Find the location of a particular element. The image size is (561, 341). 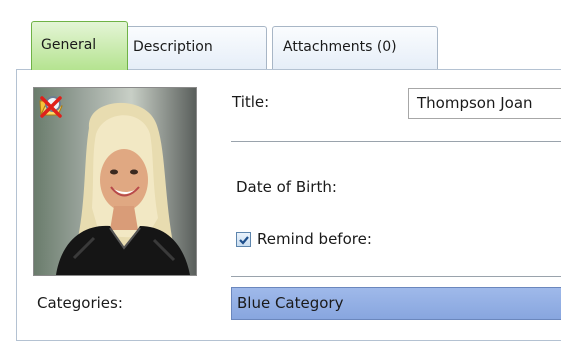

categories-label: Categories: is located at coordinates (80, 303).